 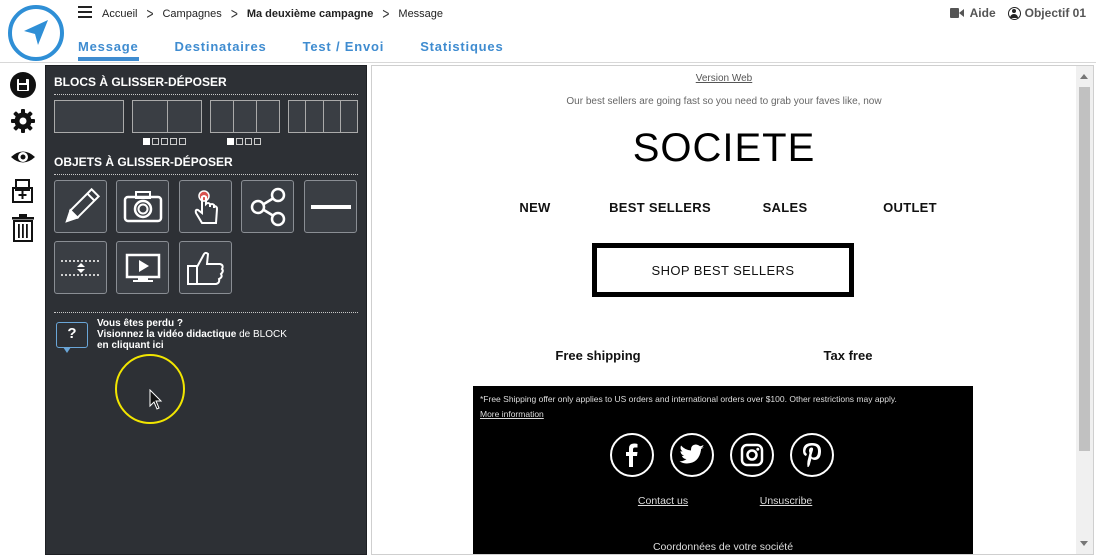 I want to click on scroll-thumb, so click(x=1084, y=269).